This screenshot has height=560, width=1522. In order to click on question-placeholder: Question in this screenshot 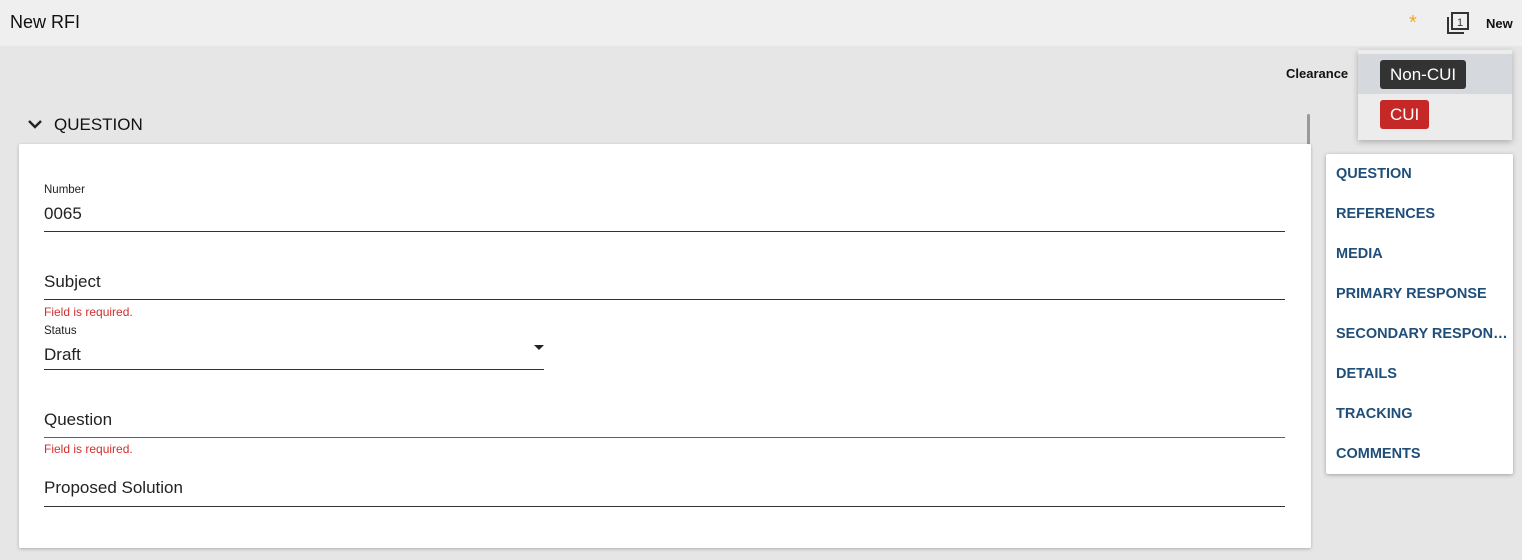, I will do `click(78, 419)`.